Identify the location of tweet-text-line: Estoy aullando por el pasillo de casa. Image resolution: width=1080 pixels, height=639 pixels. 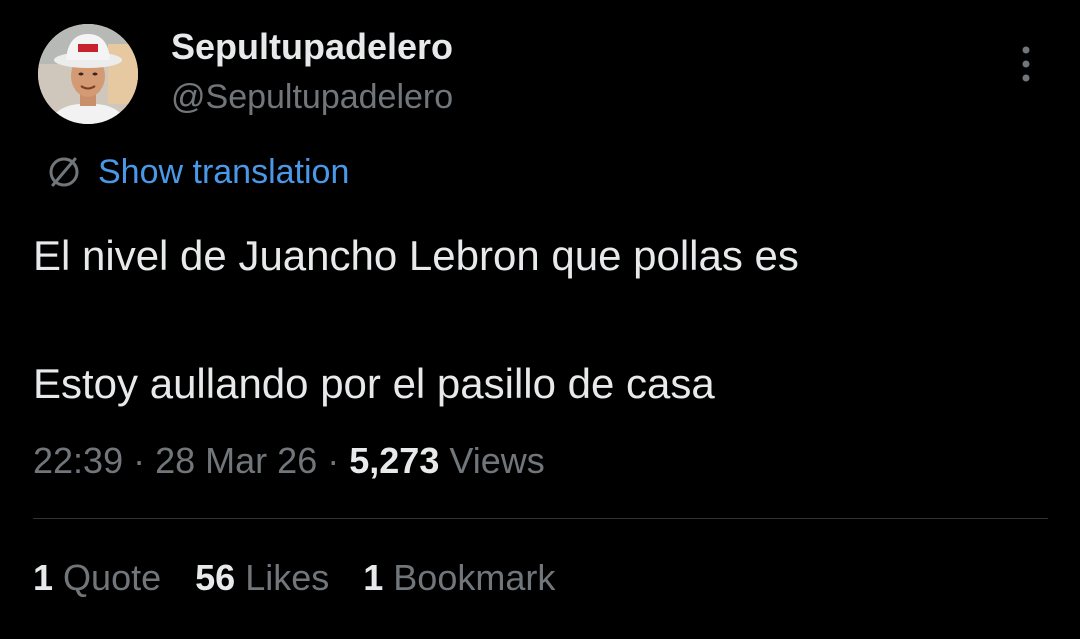
(374, 383).